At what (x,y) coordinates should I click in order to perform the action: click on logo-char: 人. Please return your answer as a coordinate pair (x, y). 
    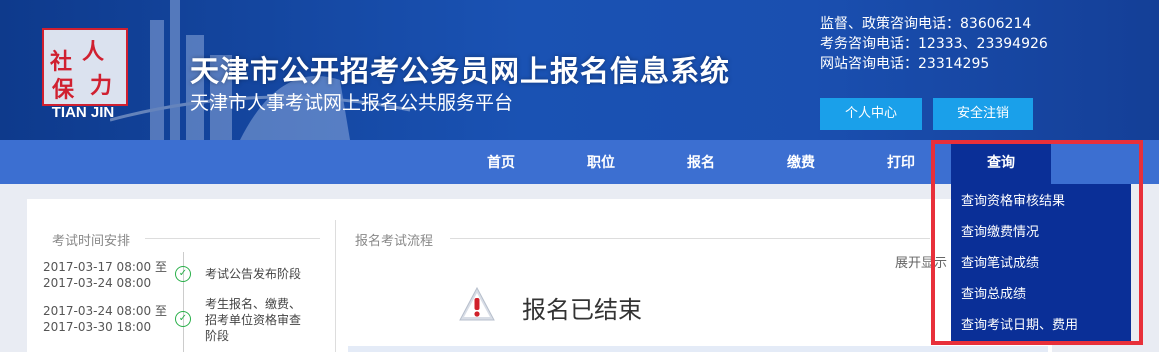
    Looking at the image, I should click on (93, 52).